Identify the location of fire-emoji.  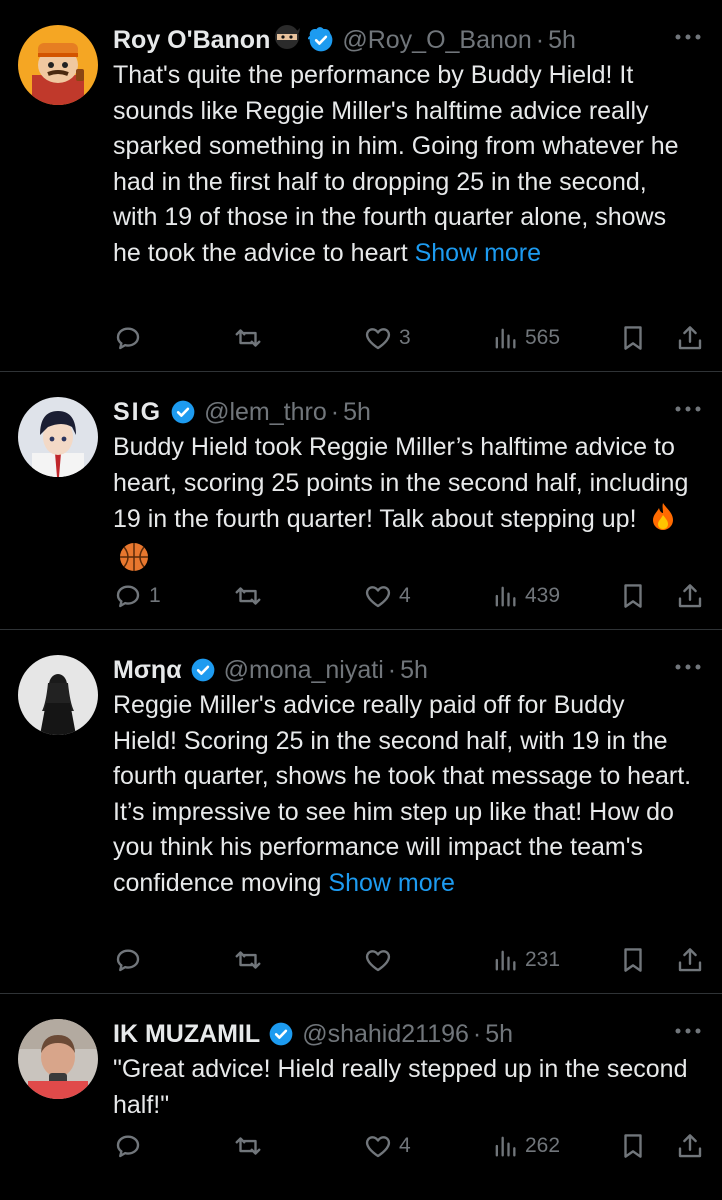
(663, 521).